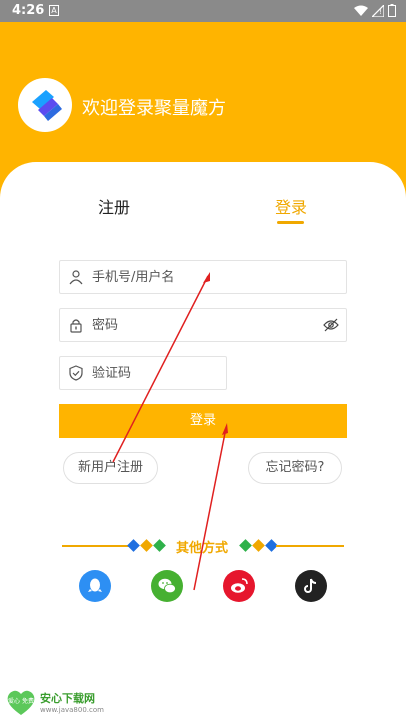 The image size is (406, 721). I want to click on wechat-login-button, so click(167, 586).